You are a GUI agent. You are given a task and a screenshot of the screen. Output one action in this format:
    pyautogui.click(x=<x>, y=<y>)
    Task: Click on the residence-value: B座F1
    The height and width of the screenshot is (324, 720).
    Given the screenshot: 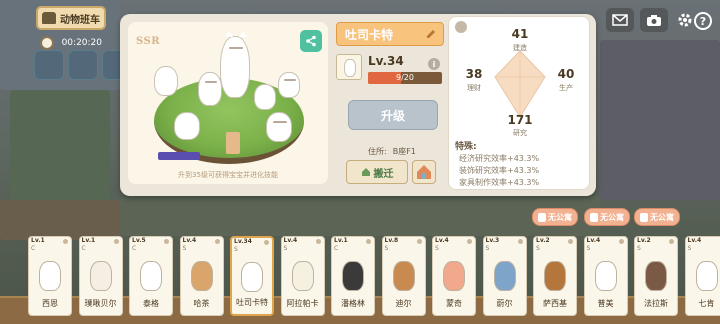 What is the action you would take?
    pyautogui.click(x=404, y=151)
    